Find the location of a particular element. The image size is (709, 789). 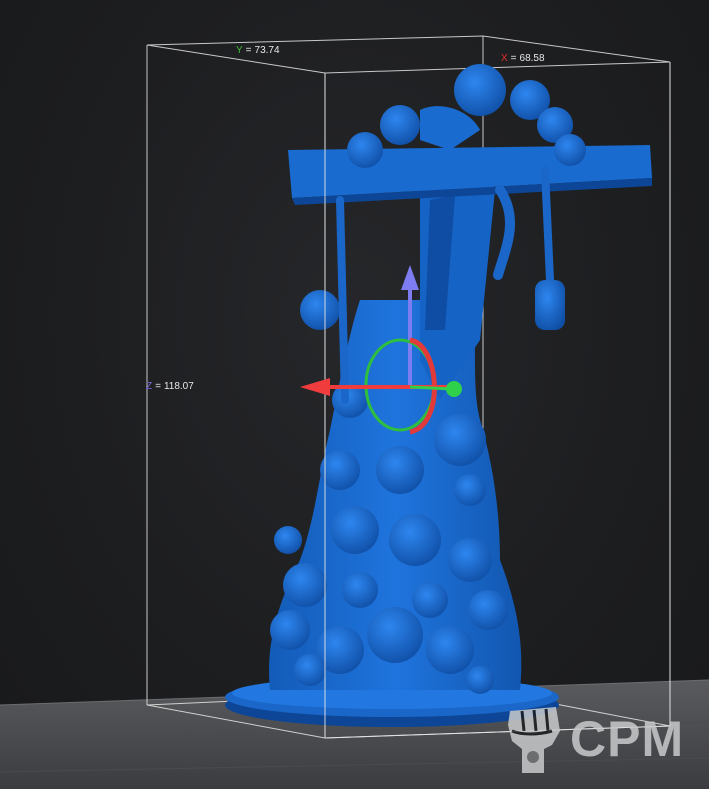

z-axis-arrow-head is located at coordinates (410, 277).